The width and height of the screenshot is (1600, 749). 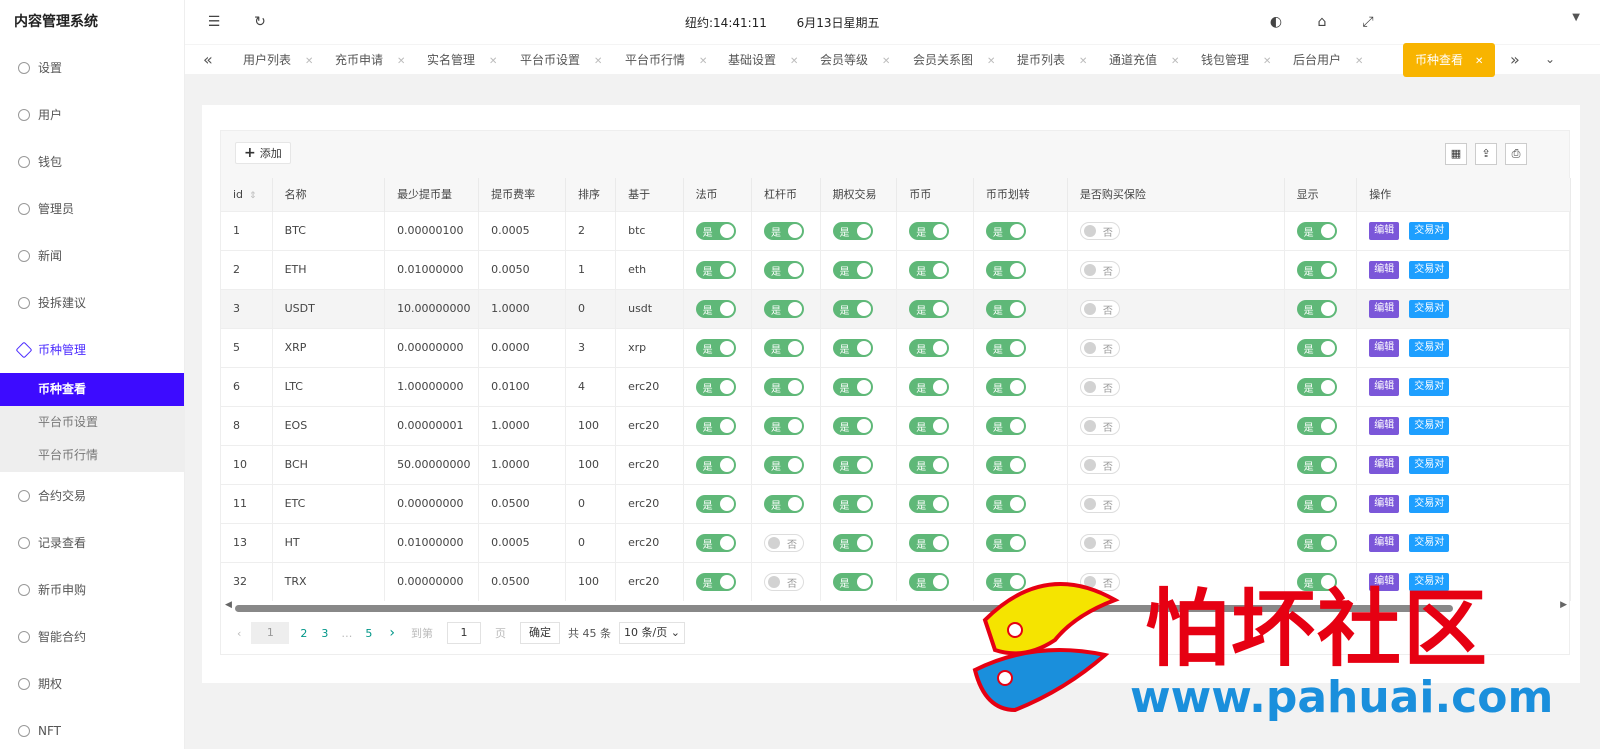 I want to click on tab-item: 平台币设置 ✕, so click(x=561, y=59).